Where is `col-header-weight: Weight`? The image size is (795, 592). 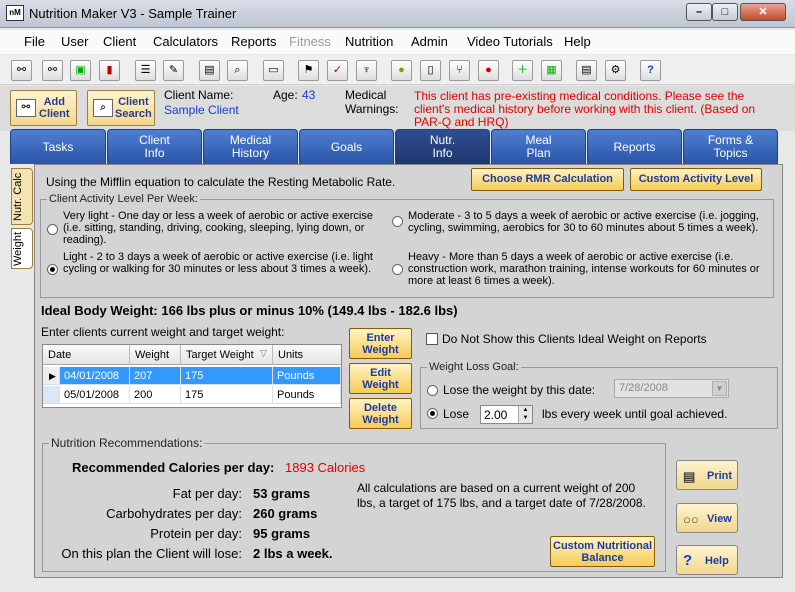 col-header-weight: Weight is located at coordinates (155, 355).